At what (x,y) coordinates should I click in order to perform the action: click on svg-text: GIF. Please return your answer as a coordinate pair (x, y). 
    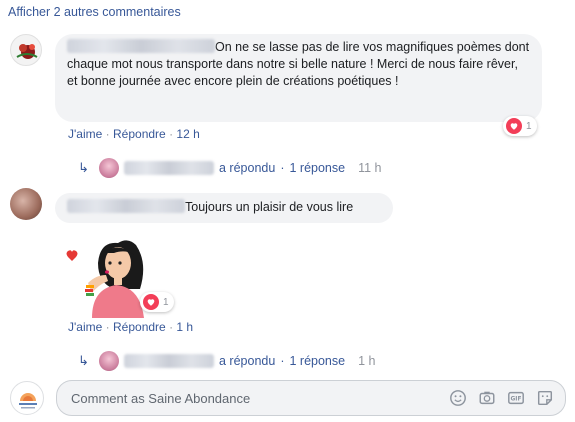
    Looking at the image, I should click on (516, 400).